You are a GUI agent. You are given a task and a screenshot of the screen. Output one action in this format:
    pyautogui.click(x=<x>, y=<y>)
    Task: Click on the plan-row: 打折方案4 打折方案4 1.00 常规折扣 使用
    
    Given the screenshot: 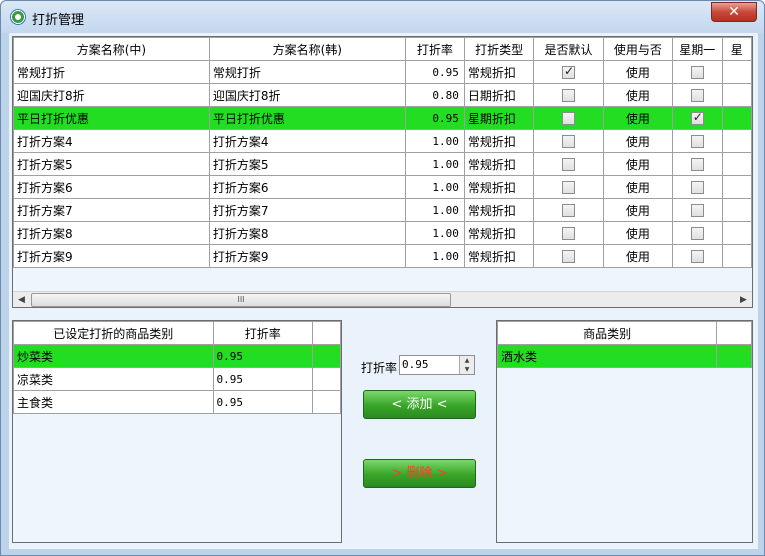 What is the action you would take?
    pyautogui.click(x=382, y=141)
    